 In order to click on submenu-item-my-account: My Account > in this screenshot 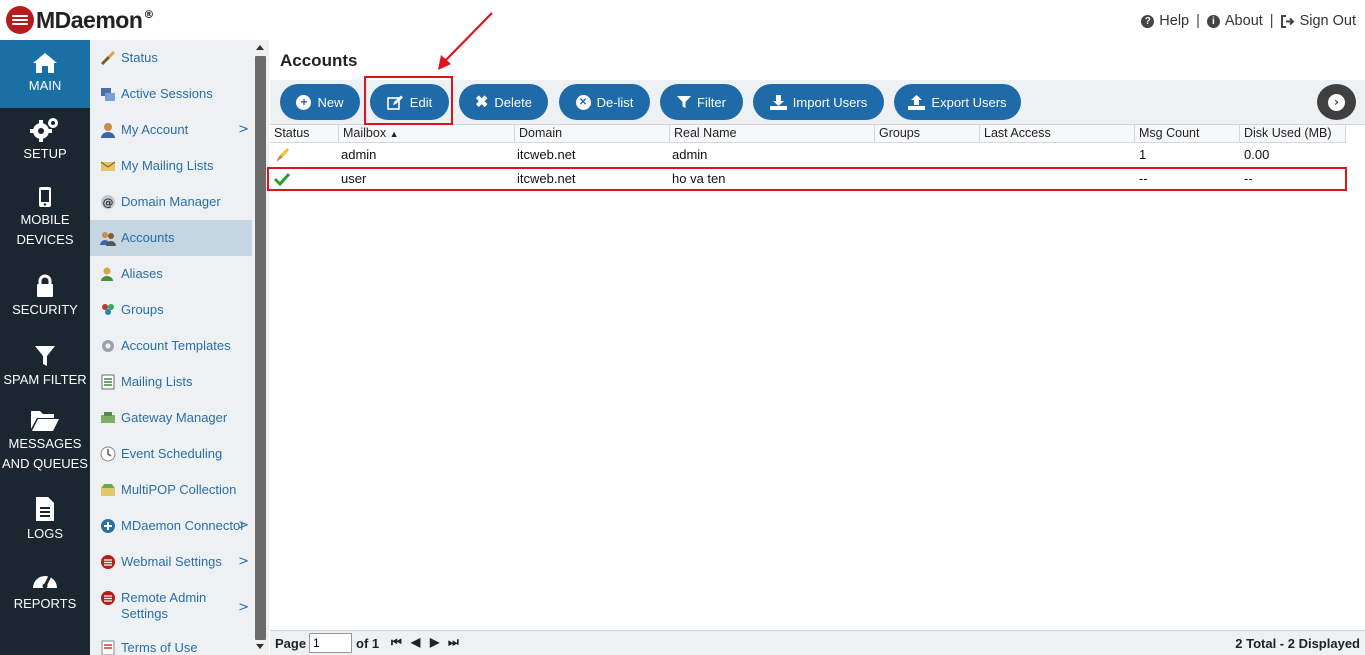, I will do `click(171, 130)`.